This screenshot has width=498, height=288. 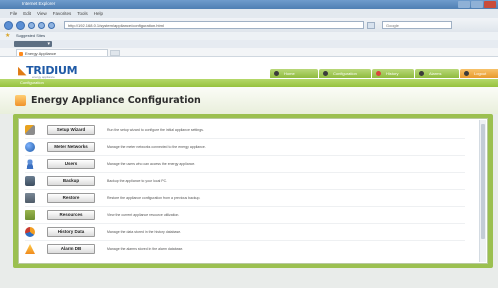 What do you see at coordinates (51, 25) in the screenshot?
I see `home-button` at bounding box center [51, 25].